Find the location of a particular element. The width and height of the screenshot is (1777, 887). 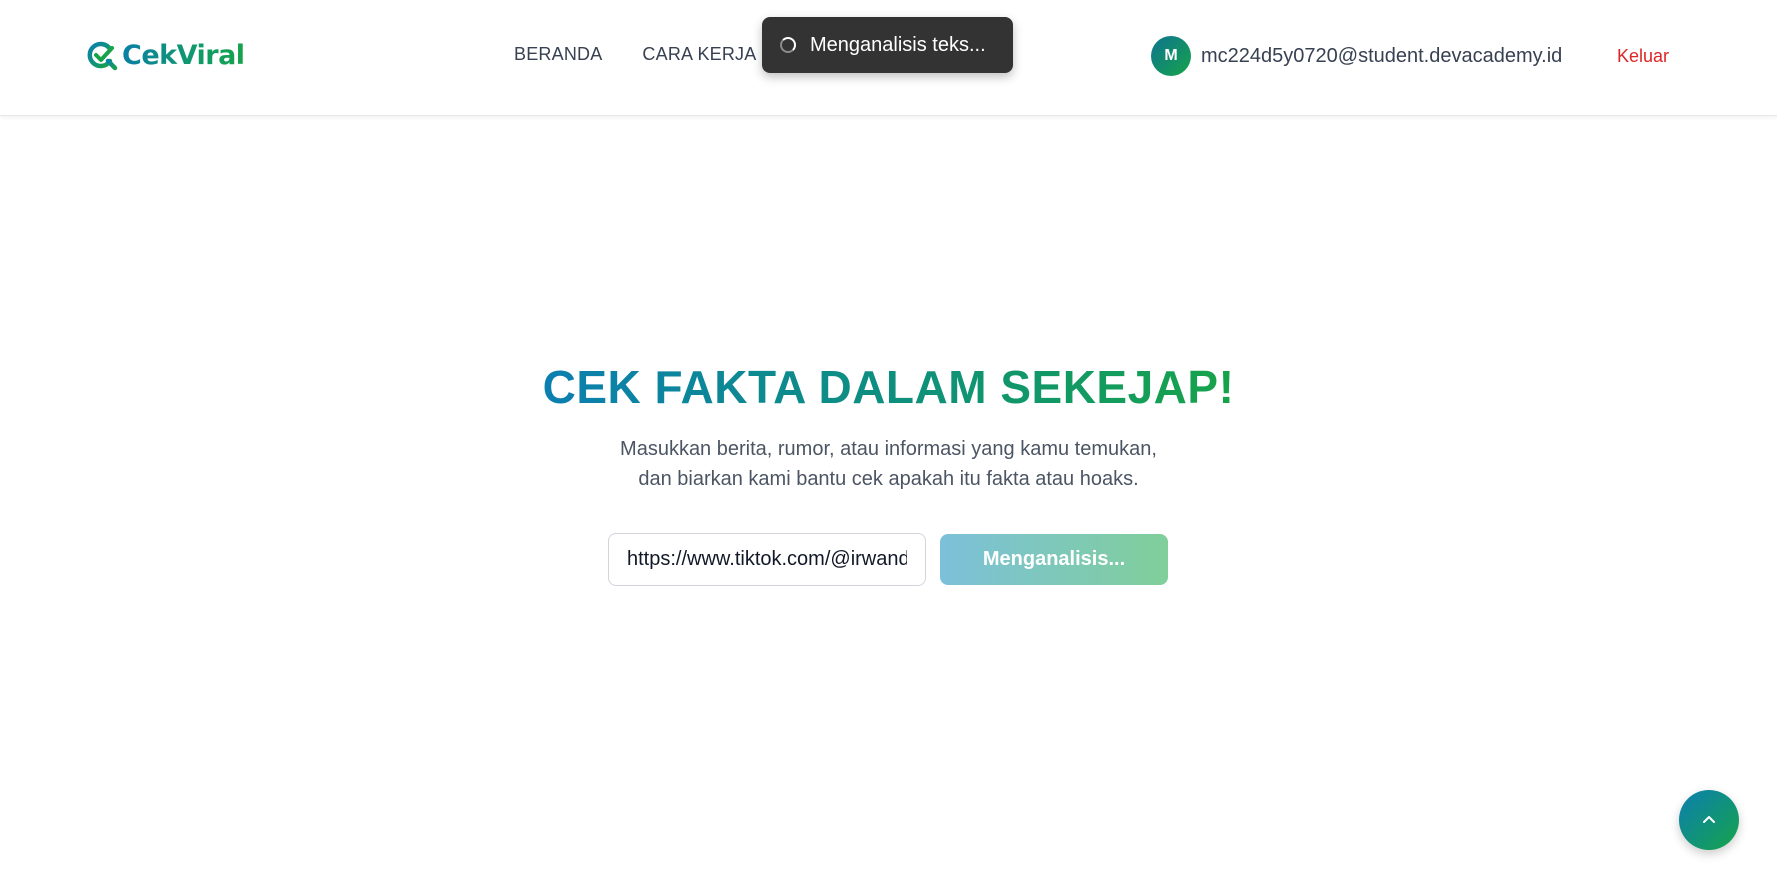

user-profile: M mc224d5y0720@student.devacademy.id is located at coordinates (1356, 56).